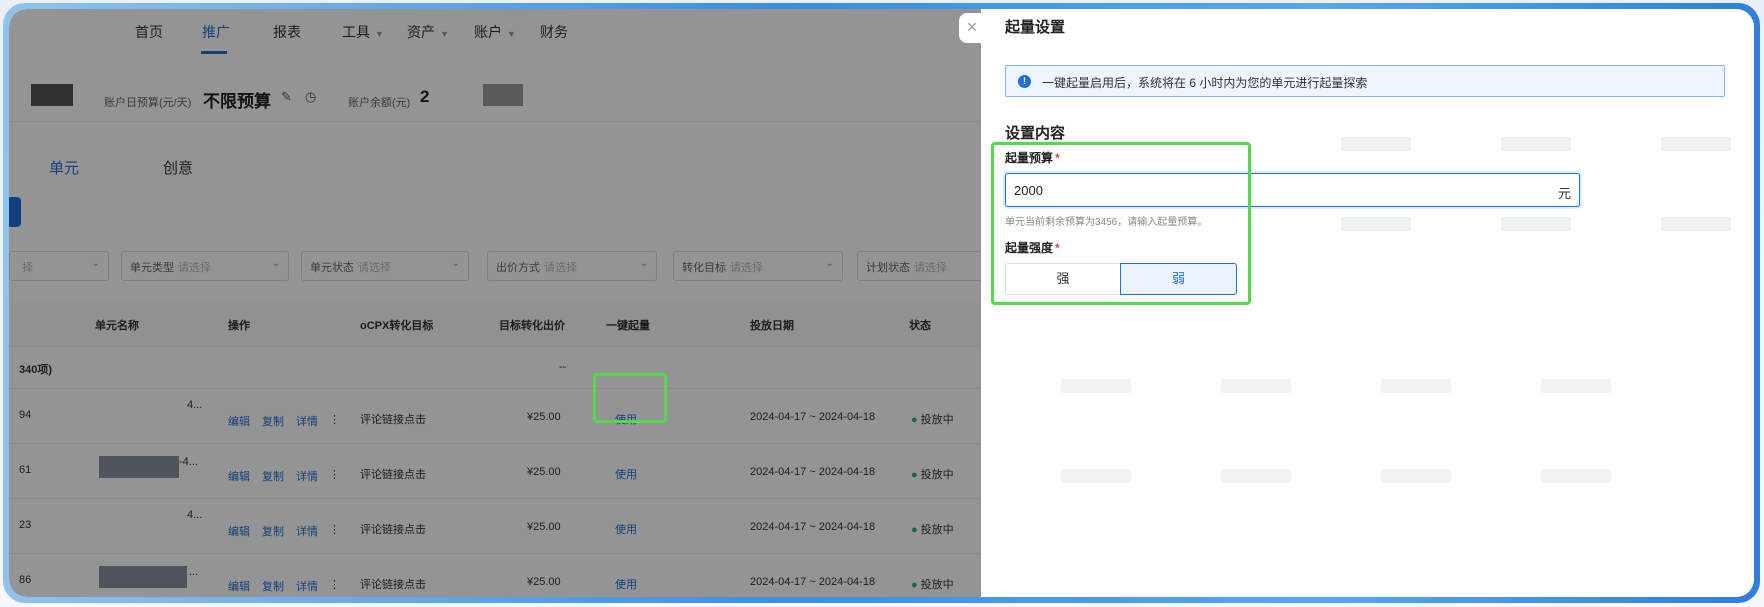 This screenshot has height=607, width=1764. Describe the element at coordinates (205, 266) in the screenshot. I see `filter-unit-type: 单元类型 请选择 ⌄` at that location.